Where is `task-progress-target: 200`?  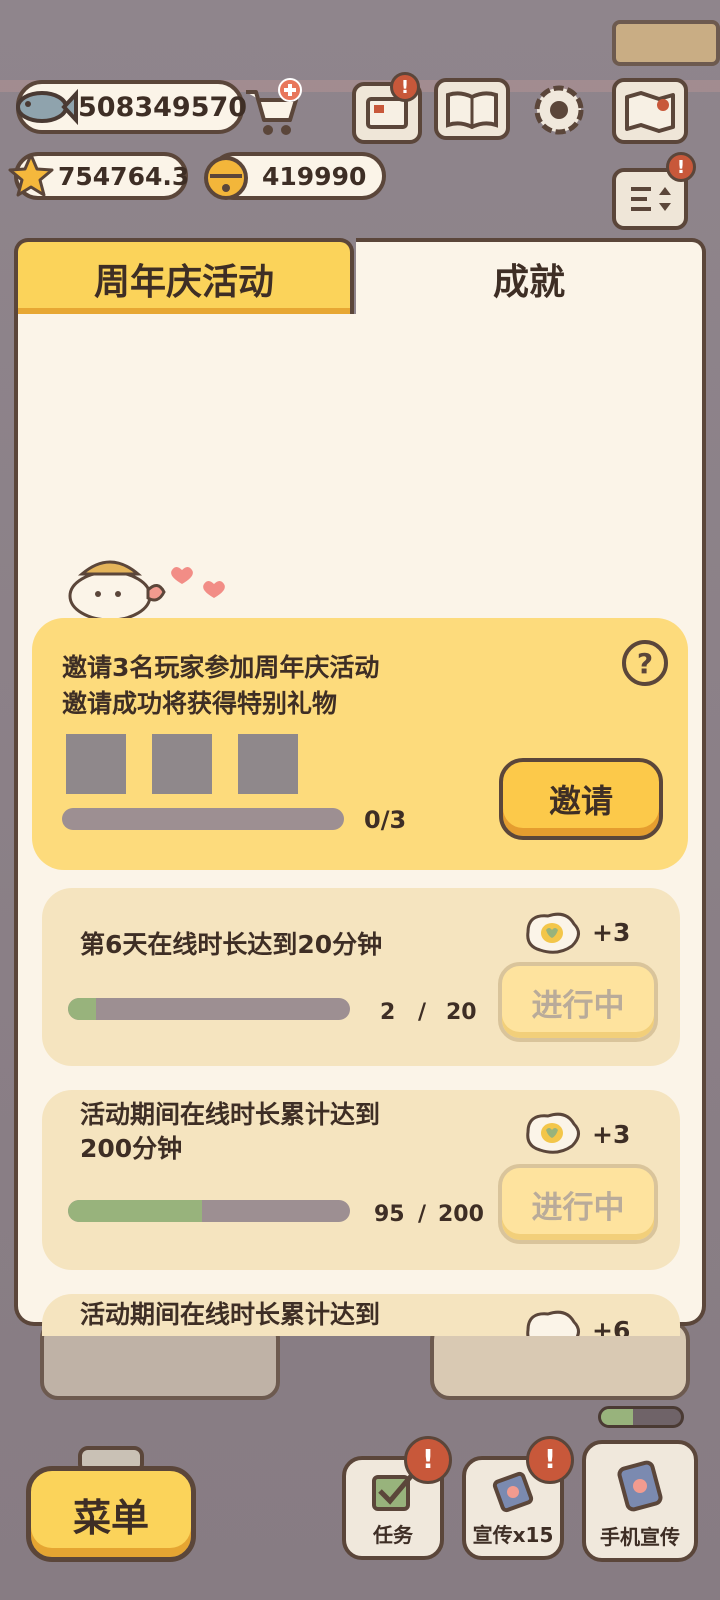 task-progress-target: 200 is located at coordinates (461, 1214).